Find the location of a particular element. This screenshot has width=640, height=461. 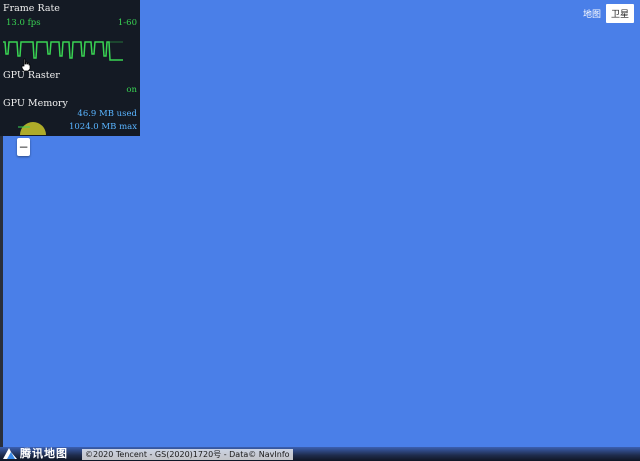

gpu-memory-title: GPU Memory is located at coordinates (35, 103).